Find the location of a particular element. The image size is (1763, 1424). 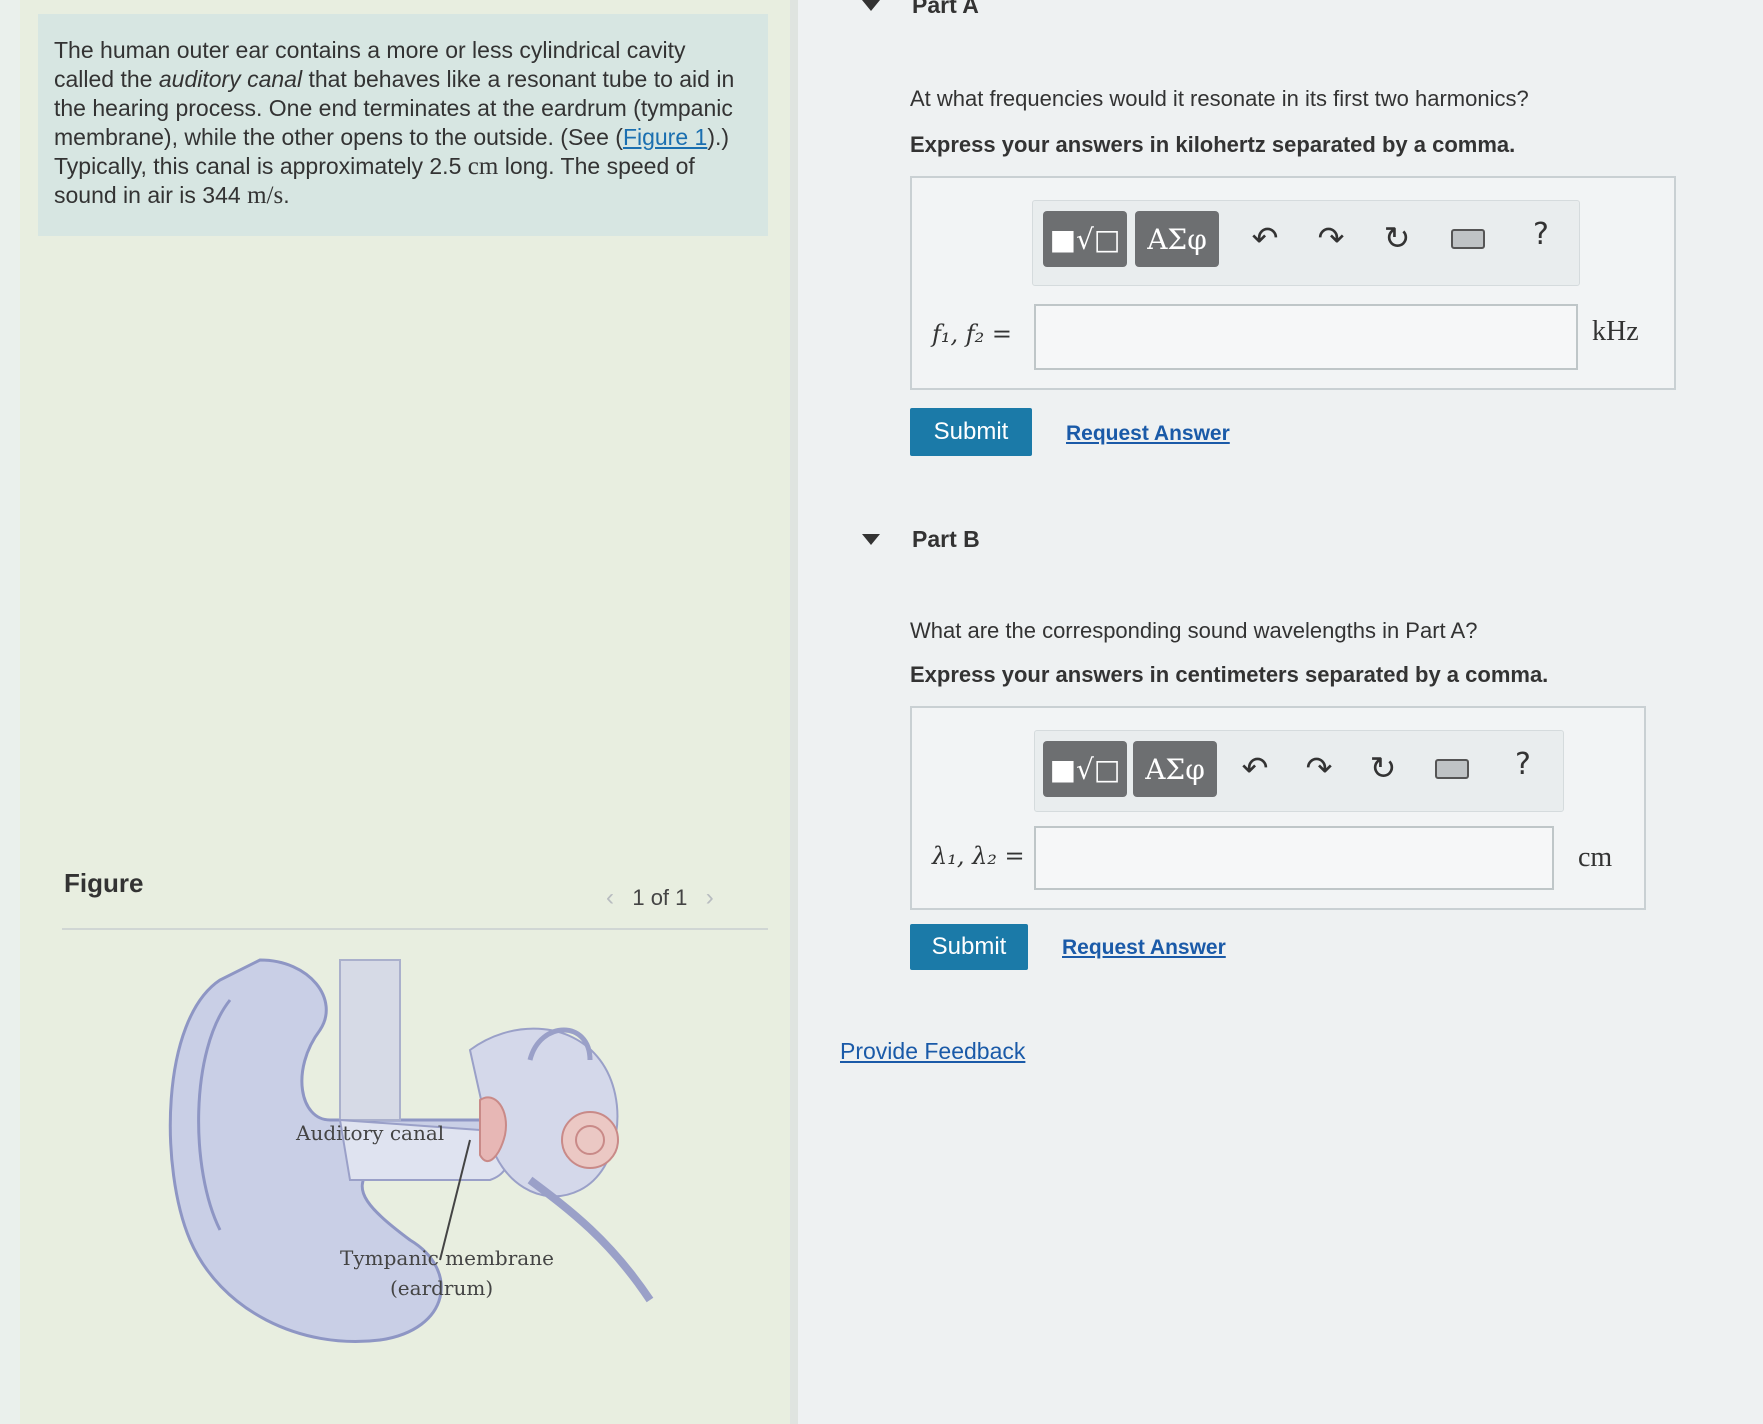

figure-link: Figure 1 is located at coordinates (665, 137).